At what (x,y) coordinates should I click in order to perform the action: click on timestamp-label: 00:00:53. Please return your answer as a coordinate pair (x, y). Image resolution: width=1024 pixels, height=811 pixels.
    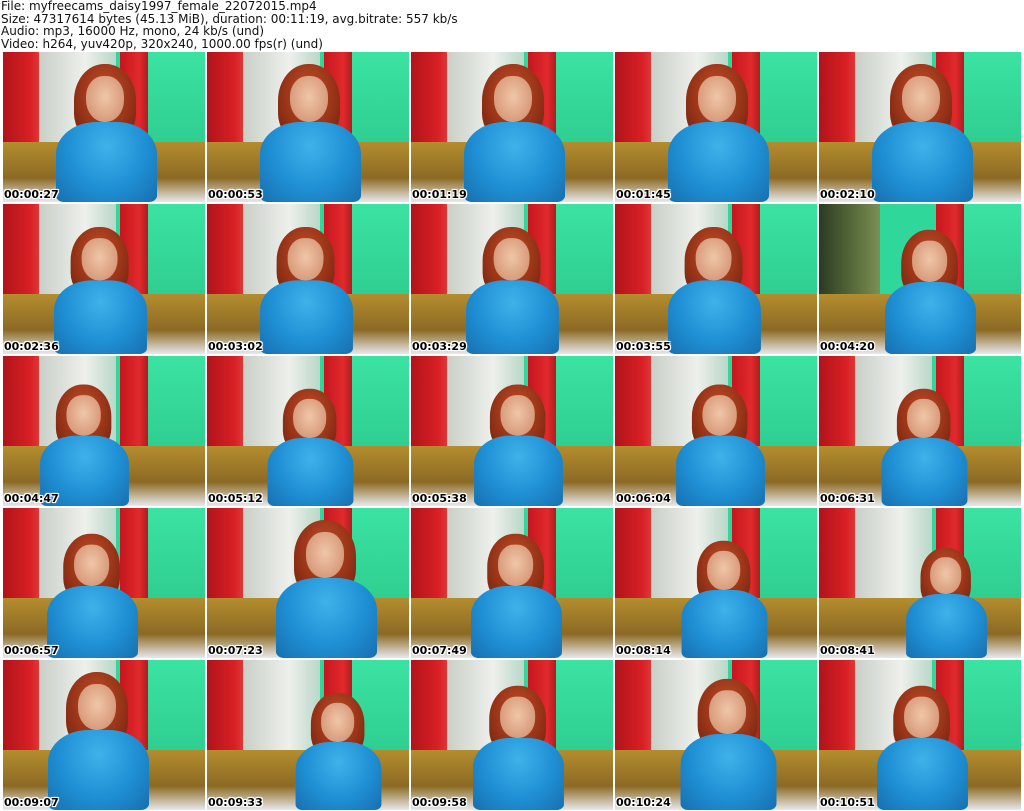
    Looking at the image, I should click on (235, 194).